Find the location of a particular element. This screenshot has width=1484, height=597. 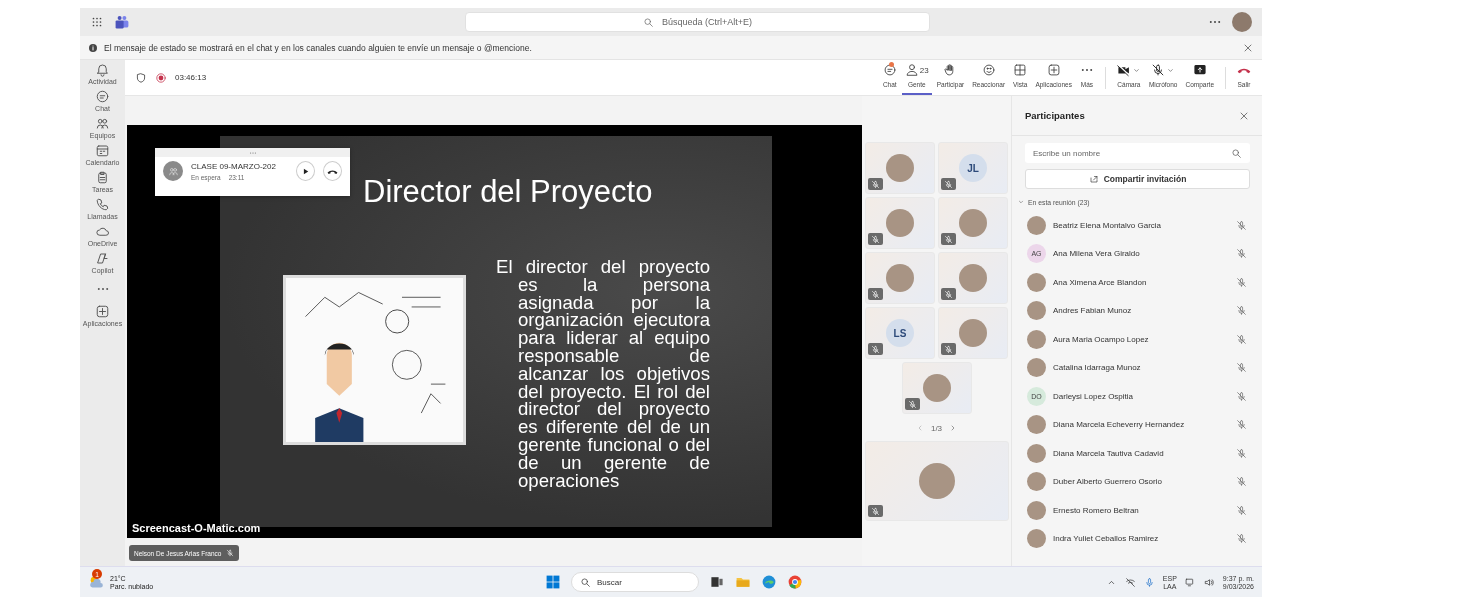

calendar-icon is located at coordinates (102, 150).